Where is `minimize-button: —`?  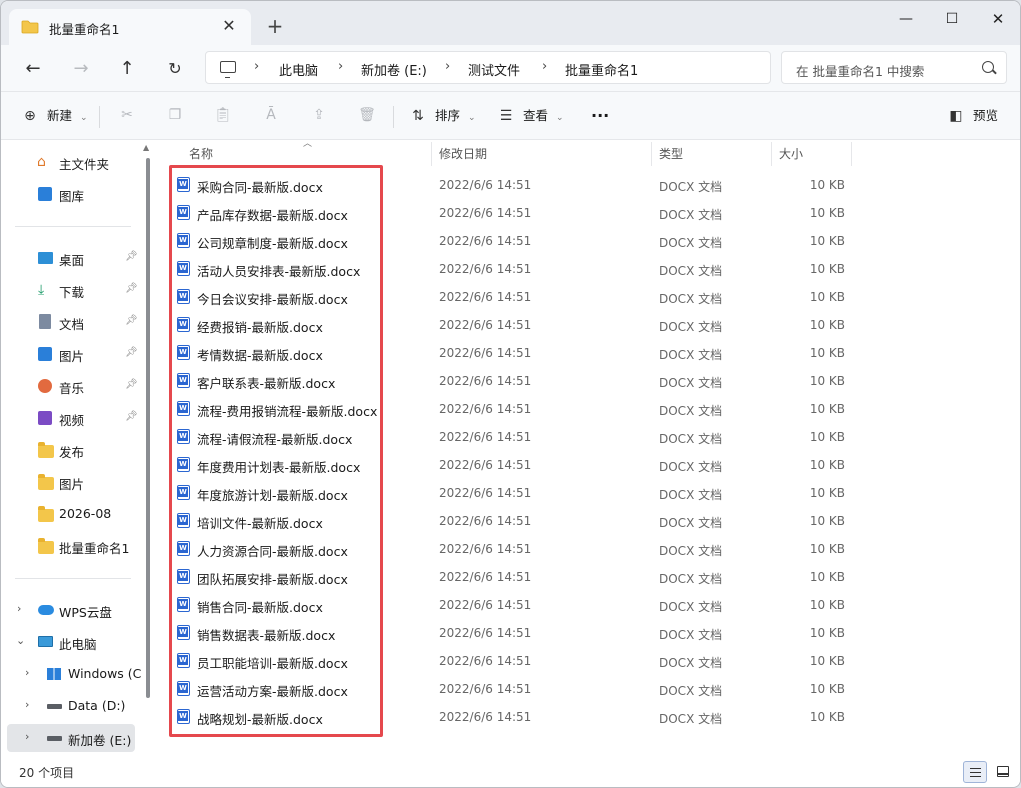
minimize-button: — is located at coordinates (906, 19).